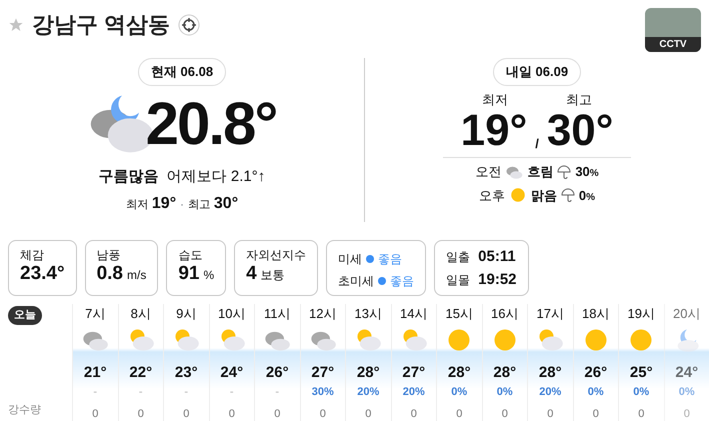 The width and height of the screenshot is (709, 421). Describe the element at coordinates (232, 314) in the screenshot. I see `hour-time: 10시` at that location.